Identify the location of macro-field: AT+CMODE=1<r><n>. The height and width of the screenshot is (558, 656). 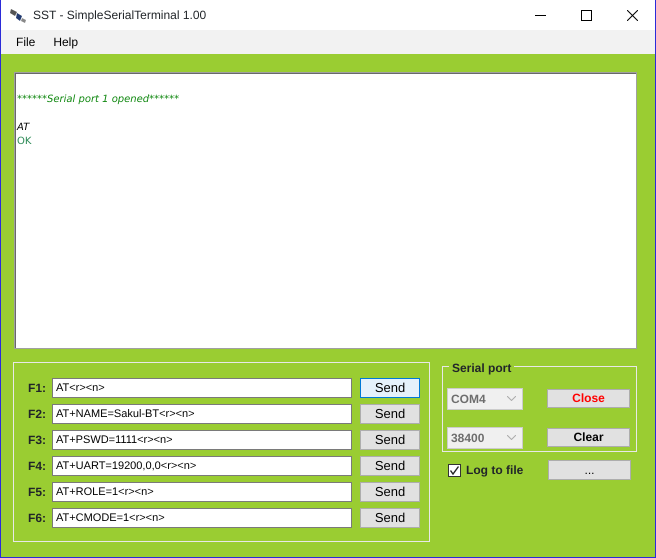
(202, 518).